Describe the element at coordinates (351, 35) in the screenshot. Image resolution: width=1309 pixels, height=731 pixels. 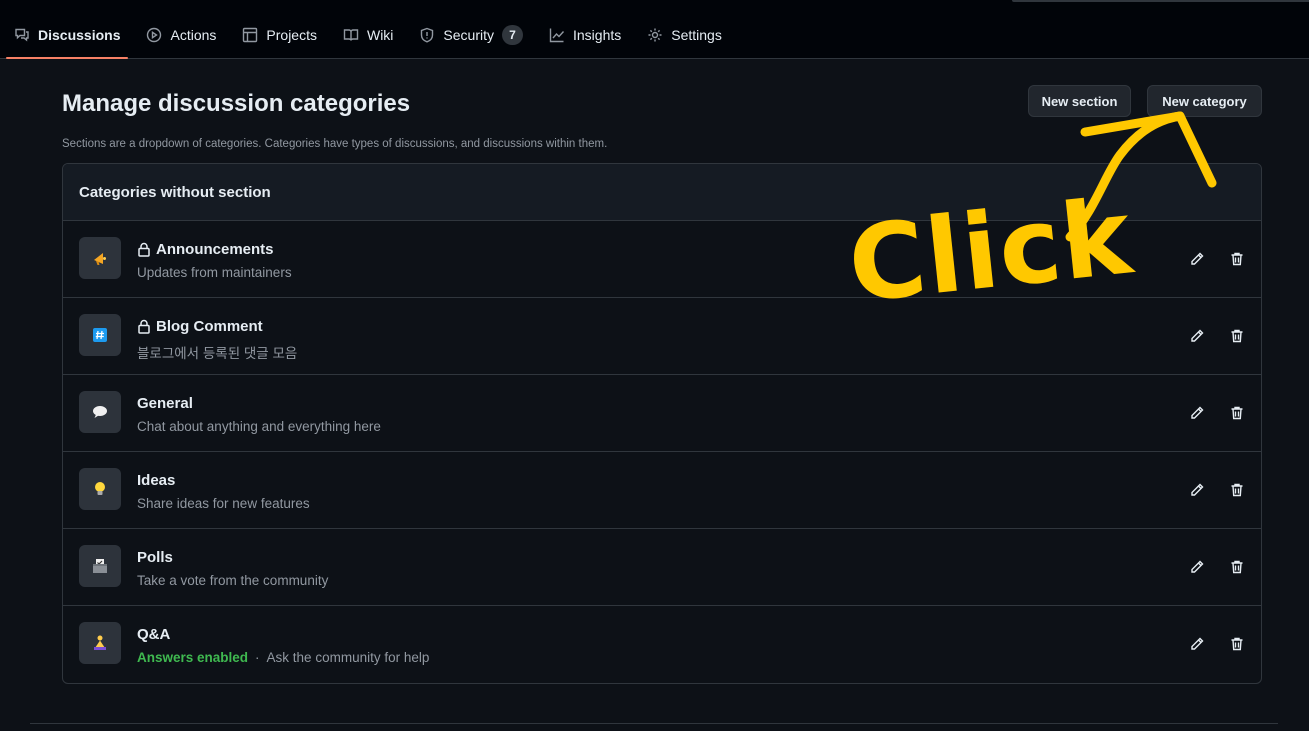
I see `book-icon` at that location.